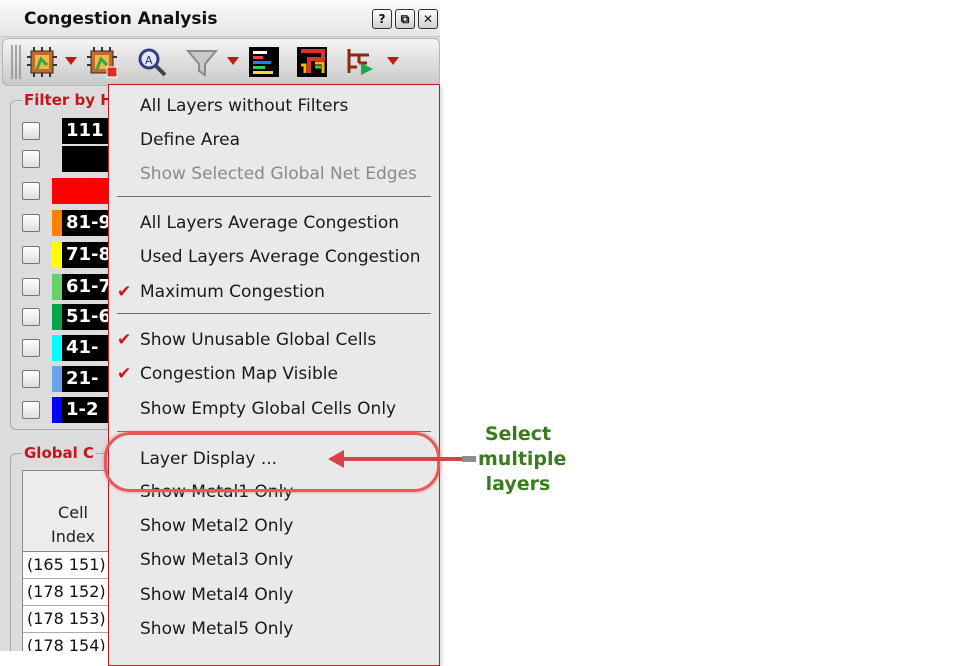  Describe the element at coordinates (202, 62) in the screenshot. I see `filter-funnel-icon` at that location.